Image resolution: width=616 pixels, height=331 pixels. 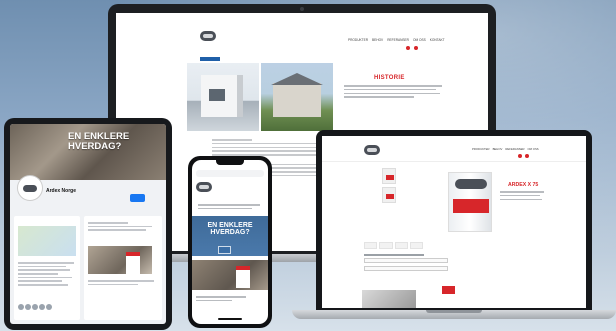 I want to click on follow-button, so click(x=138, y=198).